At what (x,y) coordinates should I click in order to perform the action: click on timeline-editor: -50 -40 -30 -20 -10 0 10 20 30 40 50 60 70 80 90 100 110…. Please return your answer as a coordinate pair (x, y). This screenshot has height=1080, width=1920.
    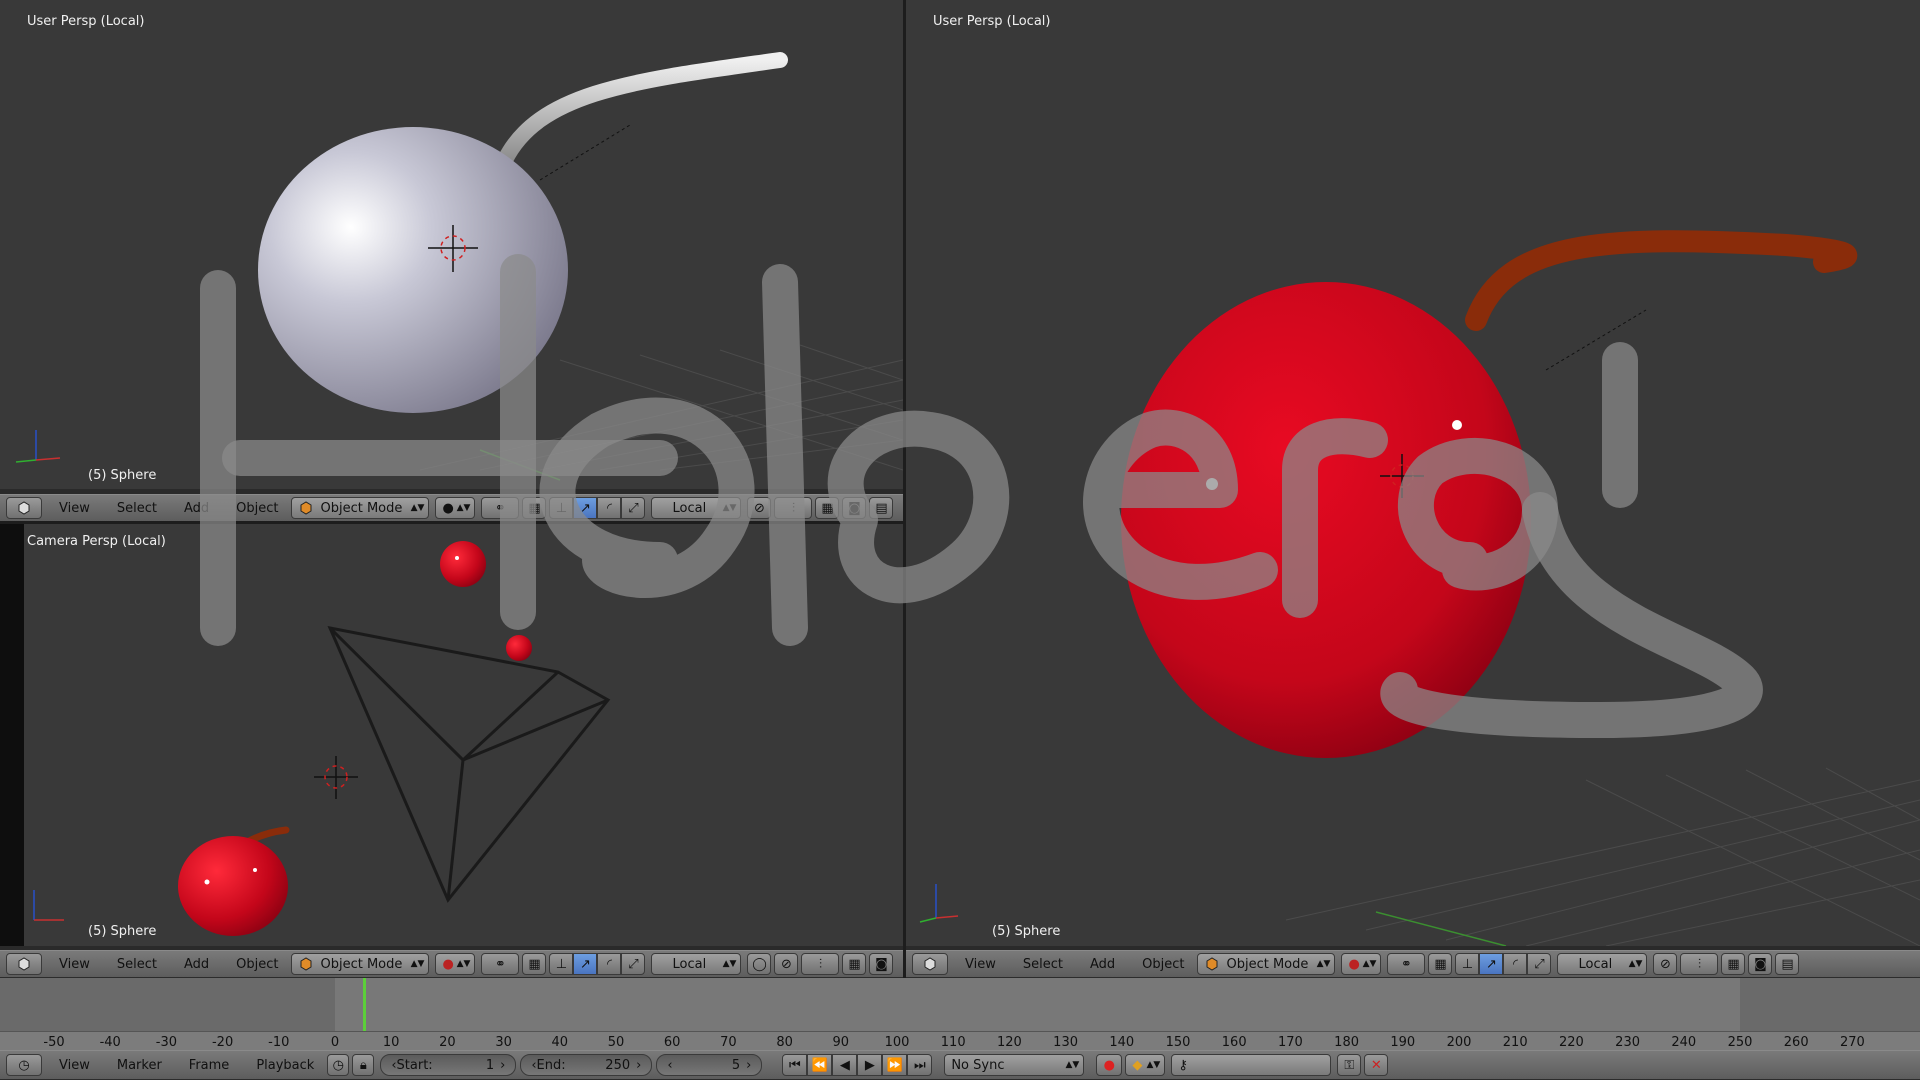
    Looking at the image, I should click on (960, 1014).